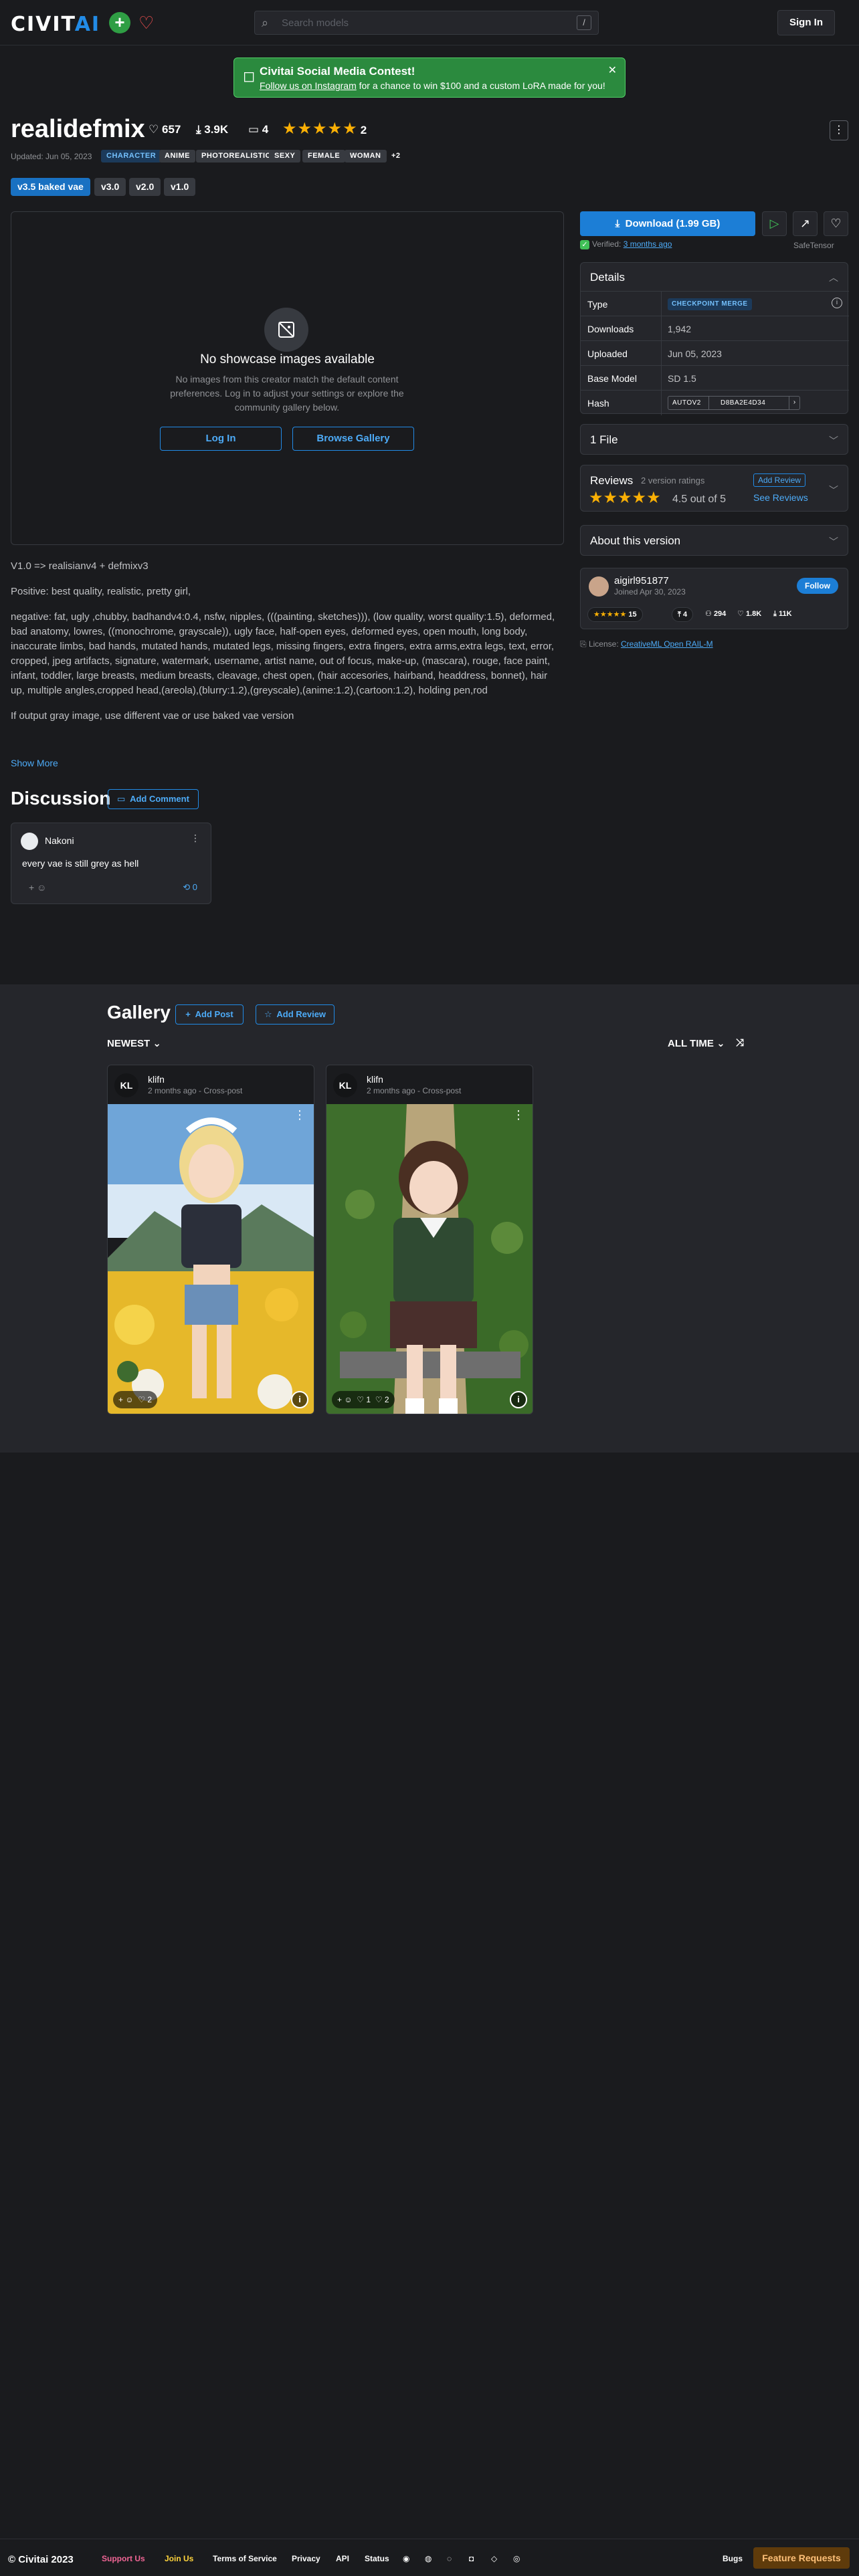 Image resolution: width=859 pixels, height=2576 pixels. I want to click on rating-stat: ★★★★★ 2, so click(324, 128).